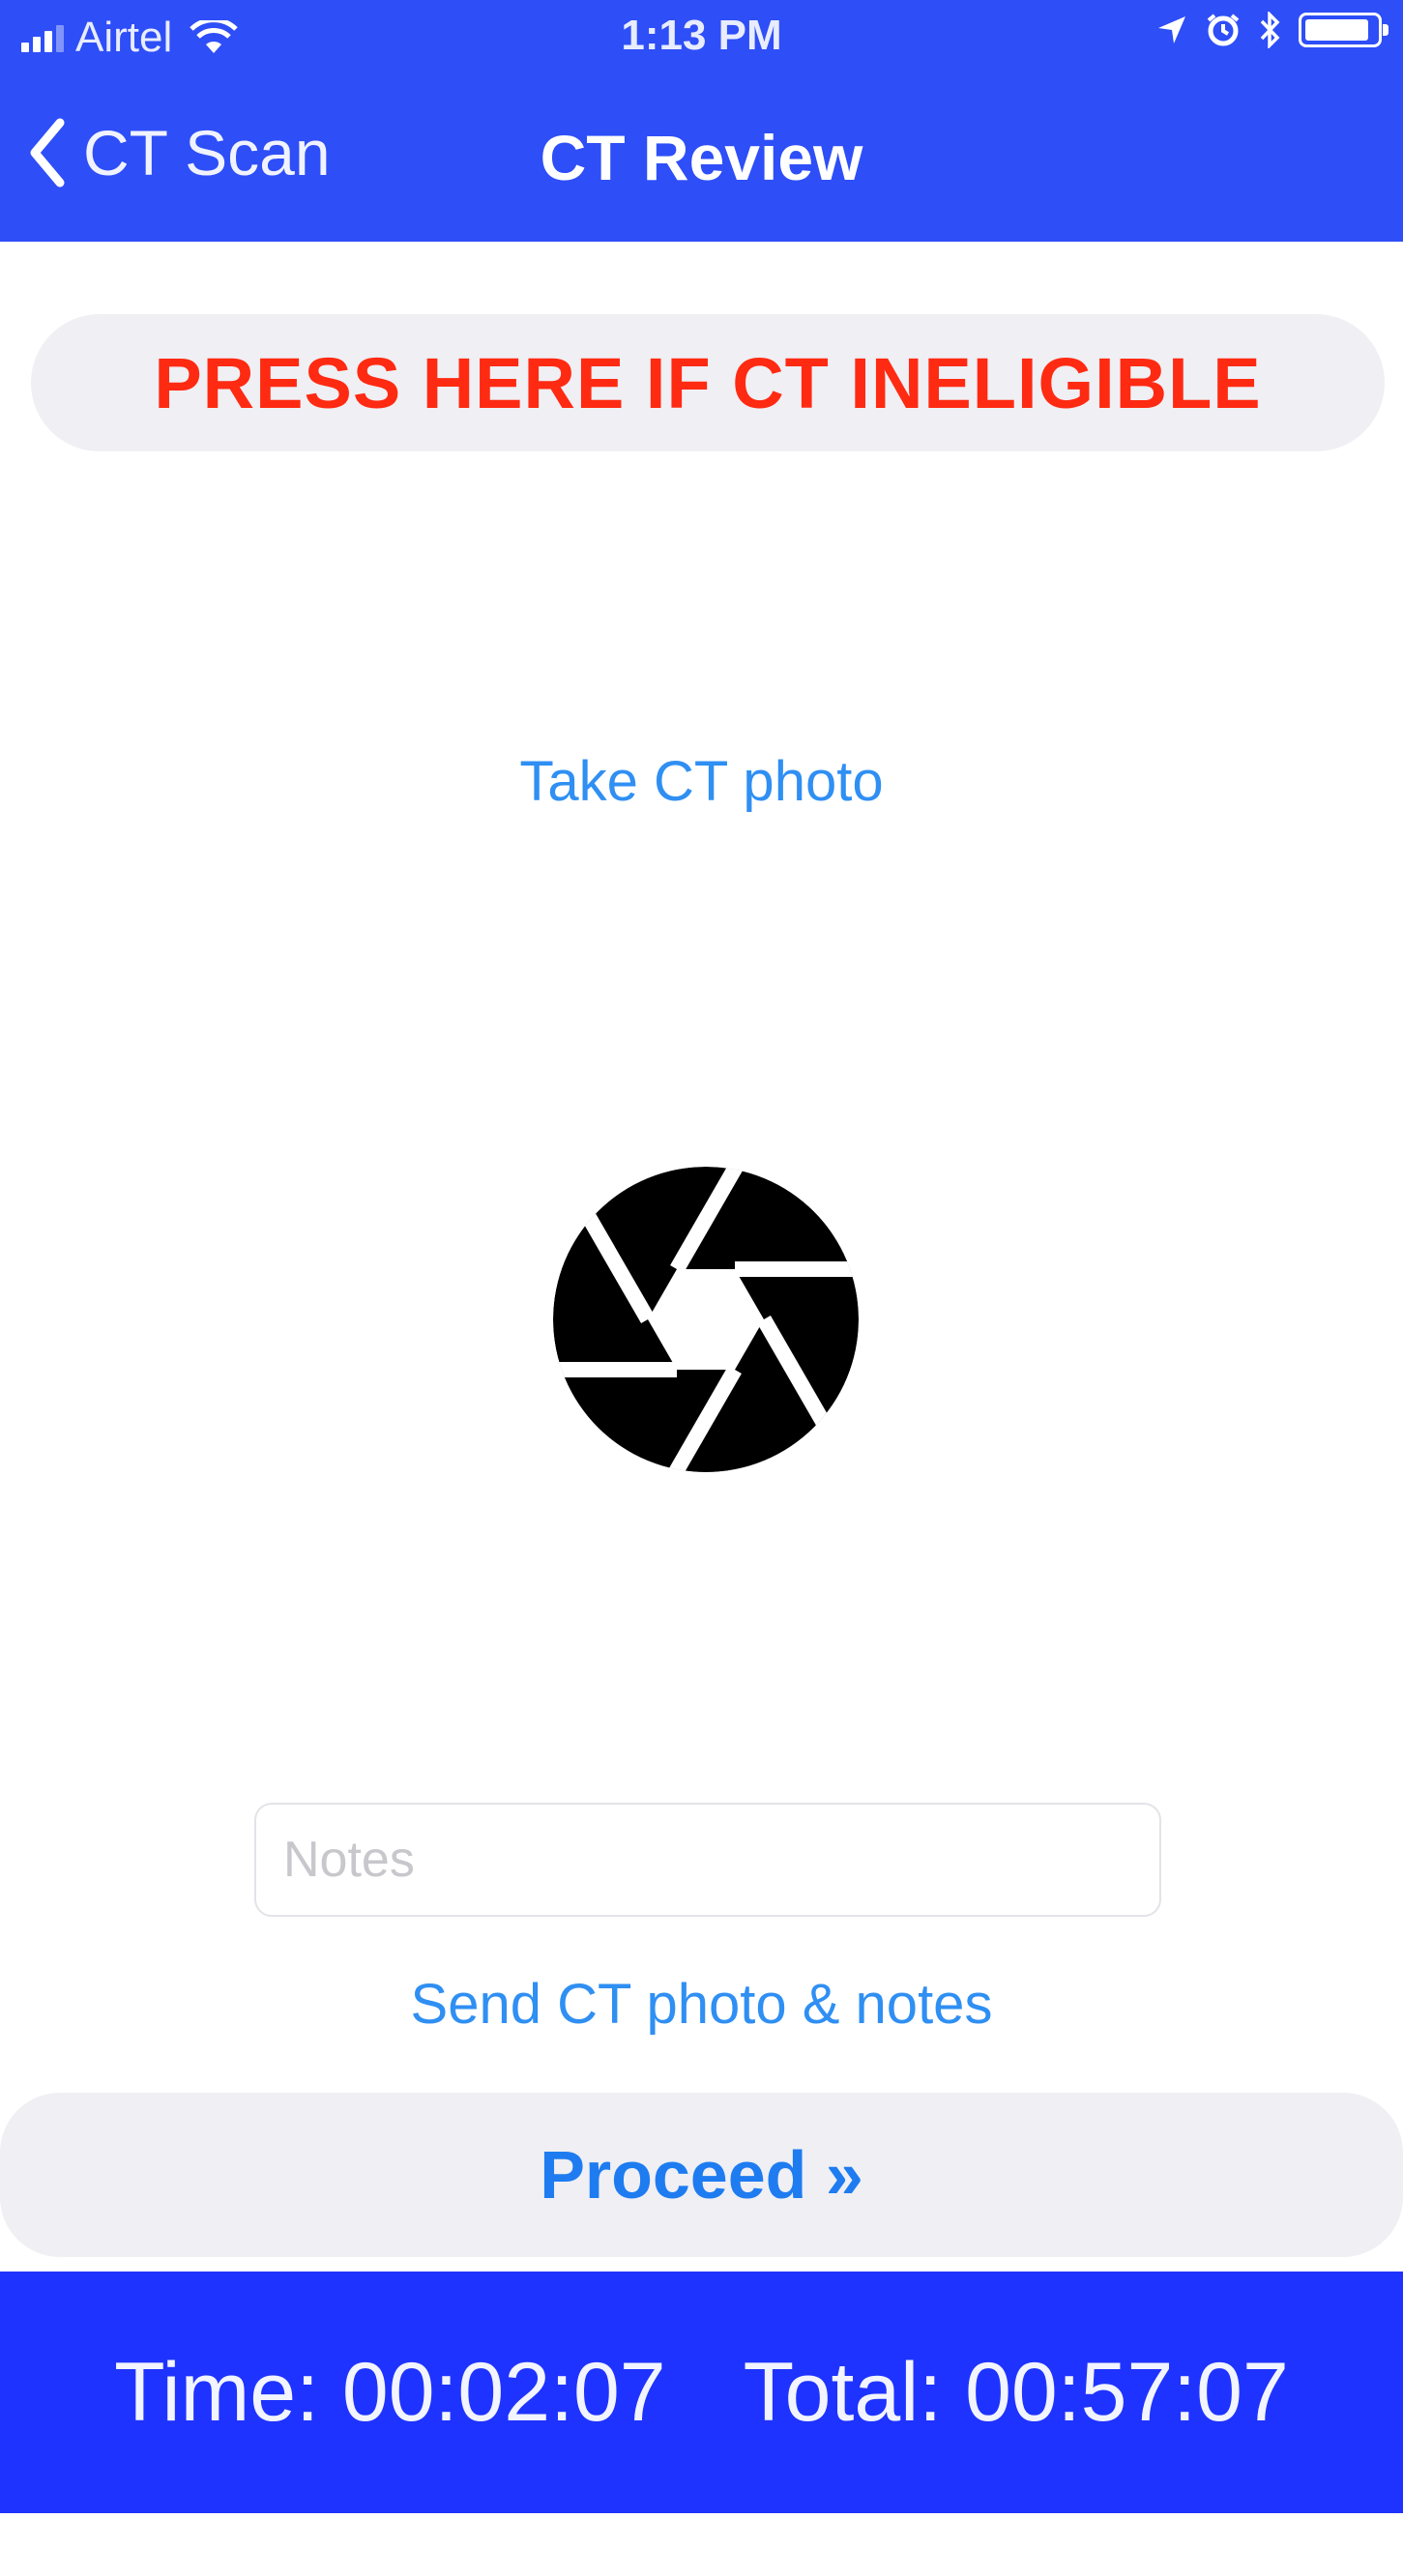  Describe the element at coordinates (701, 781) in the screenshot. I see `take-ct-photo-button: Take CT photo` at that location.